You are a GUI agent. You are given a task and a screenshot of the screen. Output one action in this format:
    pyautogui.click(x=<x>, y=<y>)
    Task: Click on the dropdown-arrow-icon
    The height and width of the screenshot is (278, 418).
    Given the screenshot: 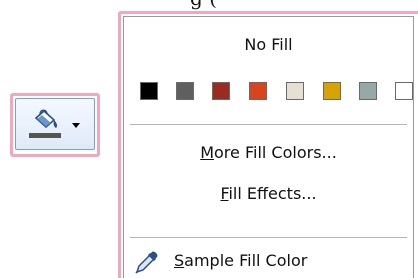 What is the action you would take?
    pyautogui.click(x=76, y=125)
    